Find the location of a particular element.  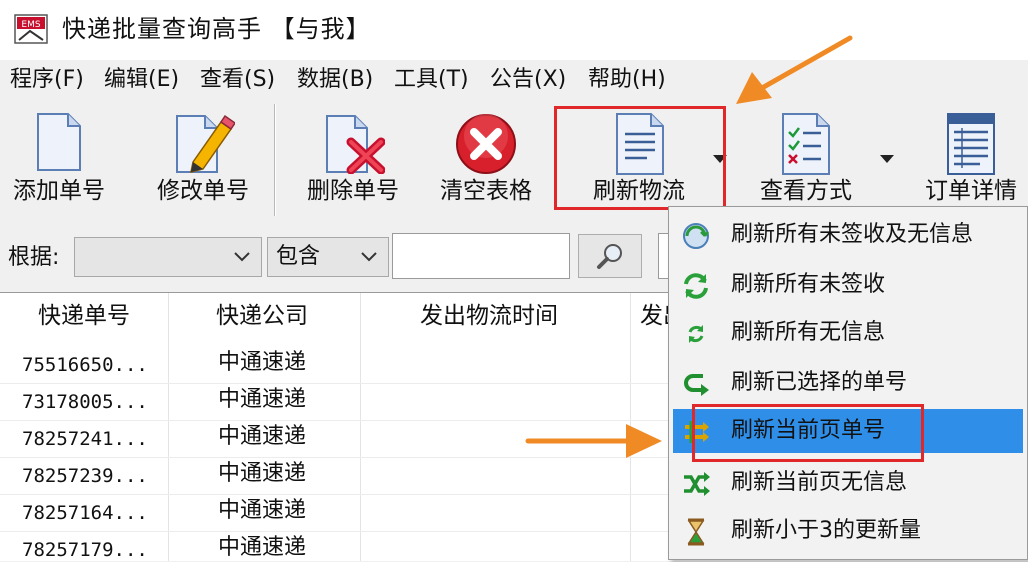

menu-notice: 公告(X) is located at coordinates (528, 80).